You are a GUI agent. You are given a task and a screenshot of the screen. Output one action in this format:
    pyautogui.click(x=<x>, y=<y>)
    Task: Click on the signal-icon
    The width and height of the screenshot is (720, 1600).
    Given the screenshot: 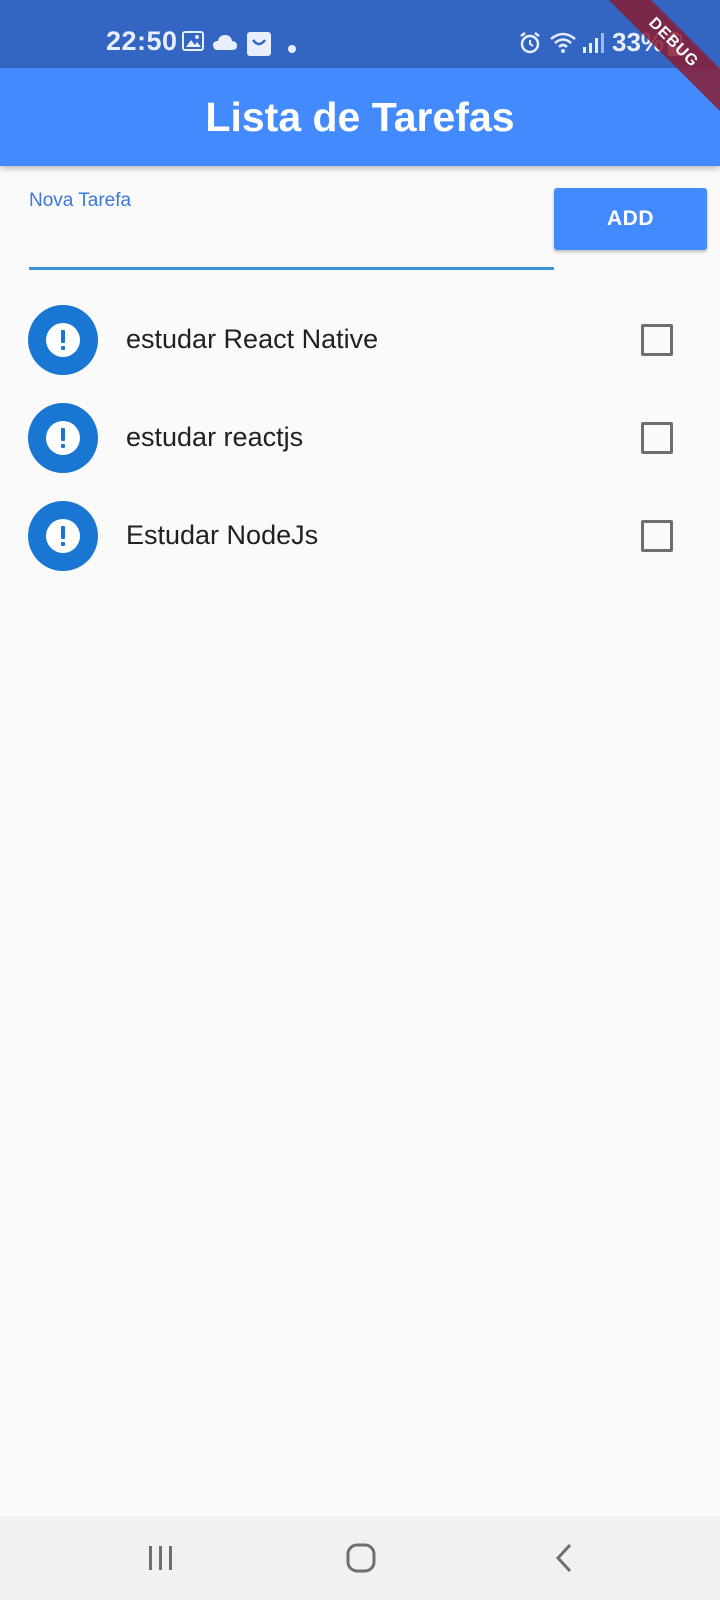 What is the action you would take?
    pyautogui.click(x=593, y=45)
    